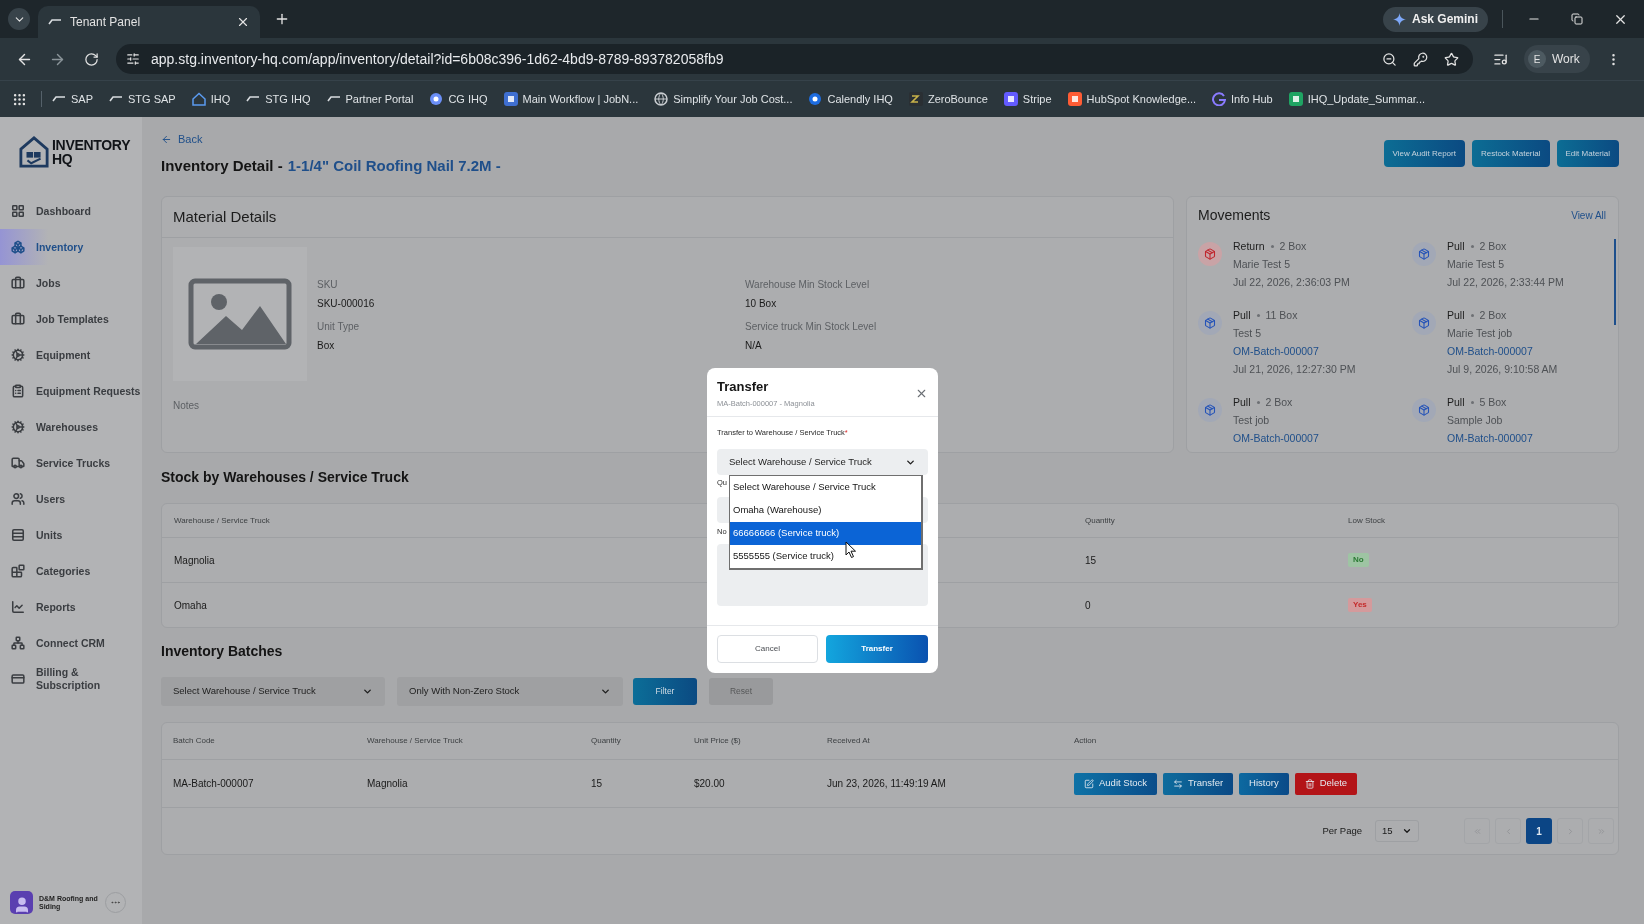 The height and width of the screenshot is (924, 1644). Describe the element at coordinates (326, 346) in the screenshot. I see `field-value: Box` at that location.